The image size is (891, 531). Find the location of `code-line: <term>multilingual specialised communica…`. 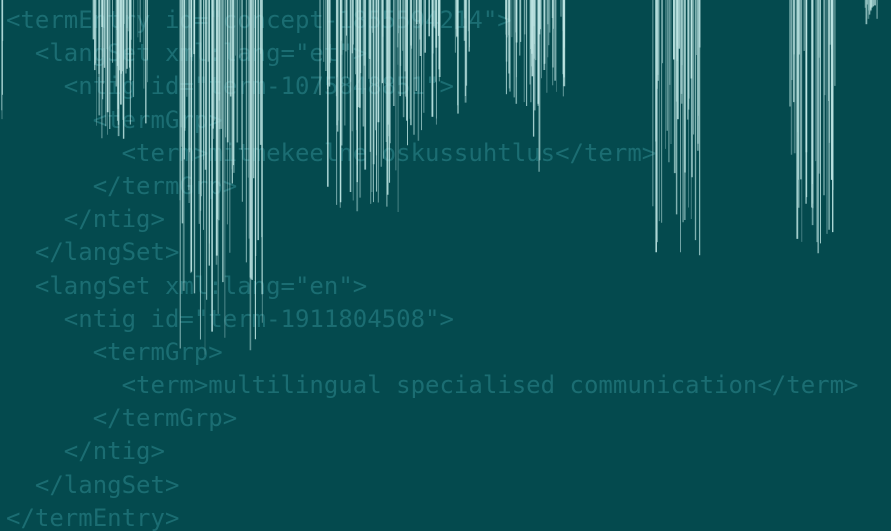

code-line: <term>multilingual specialised communica… is located at coordinates (432, 385).